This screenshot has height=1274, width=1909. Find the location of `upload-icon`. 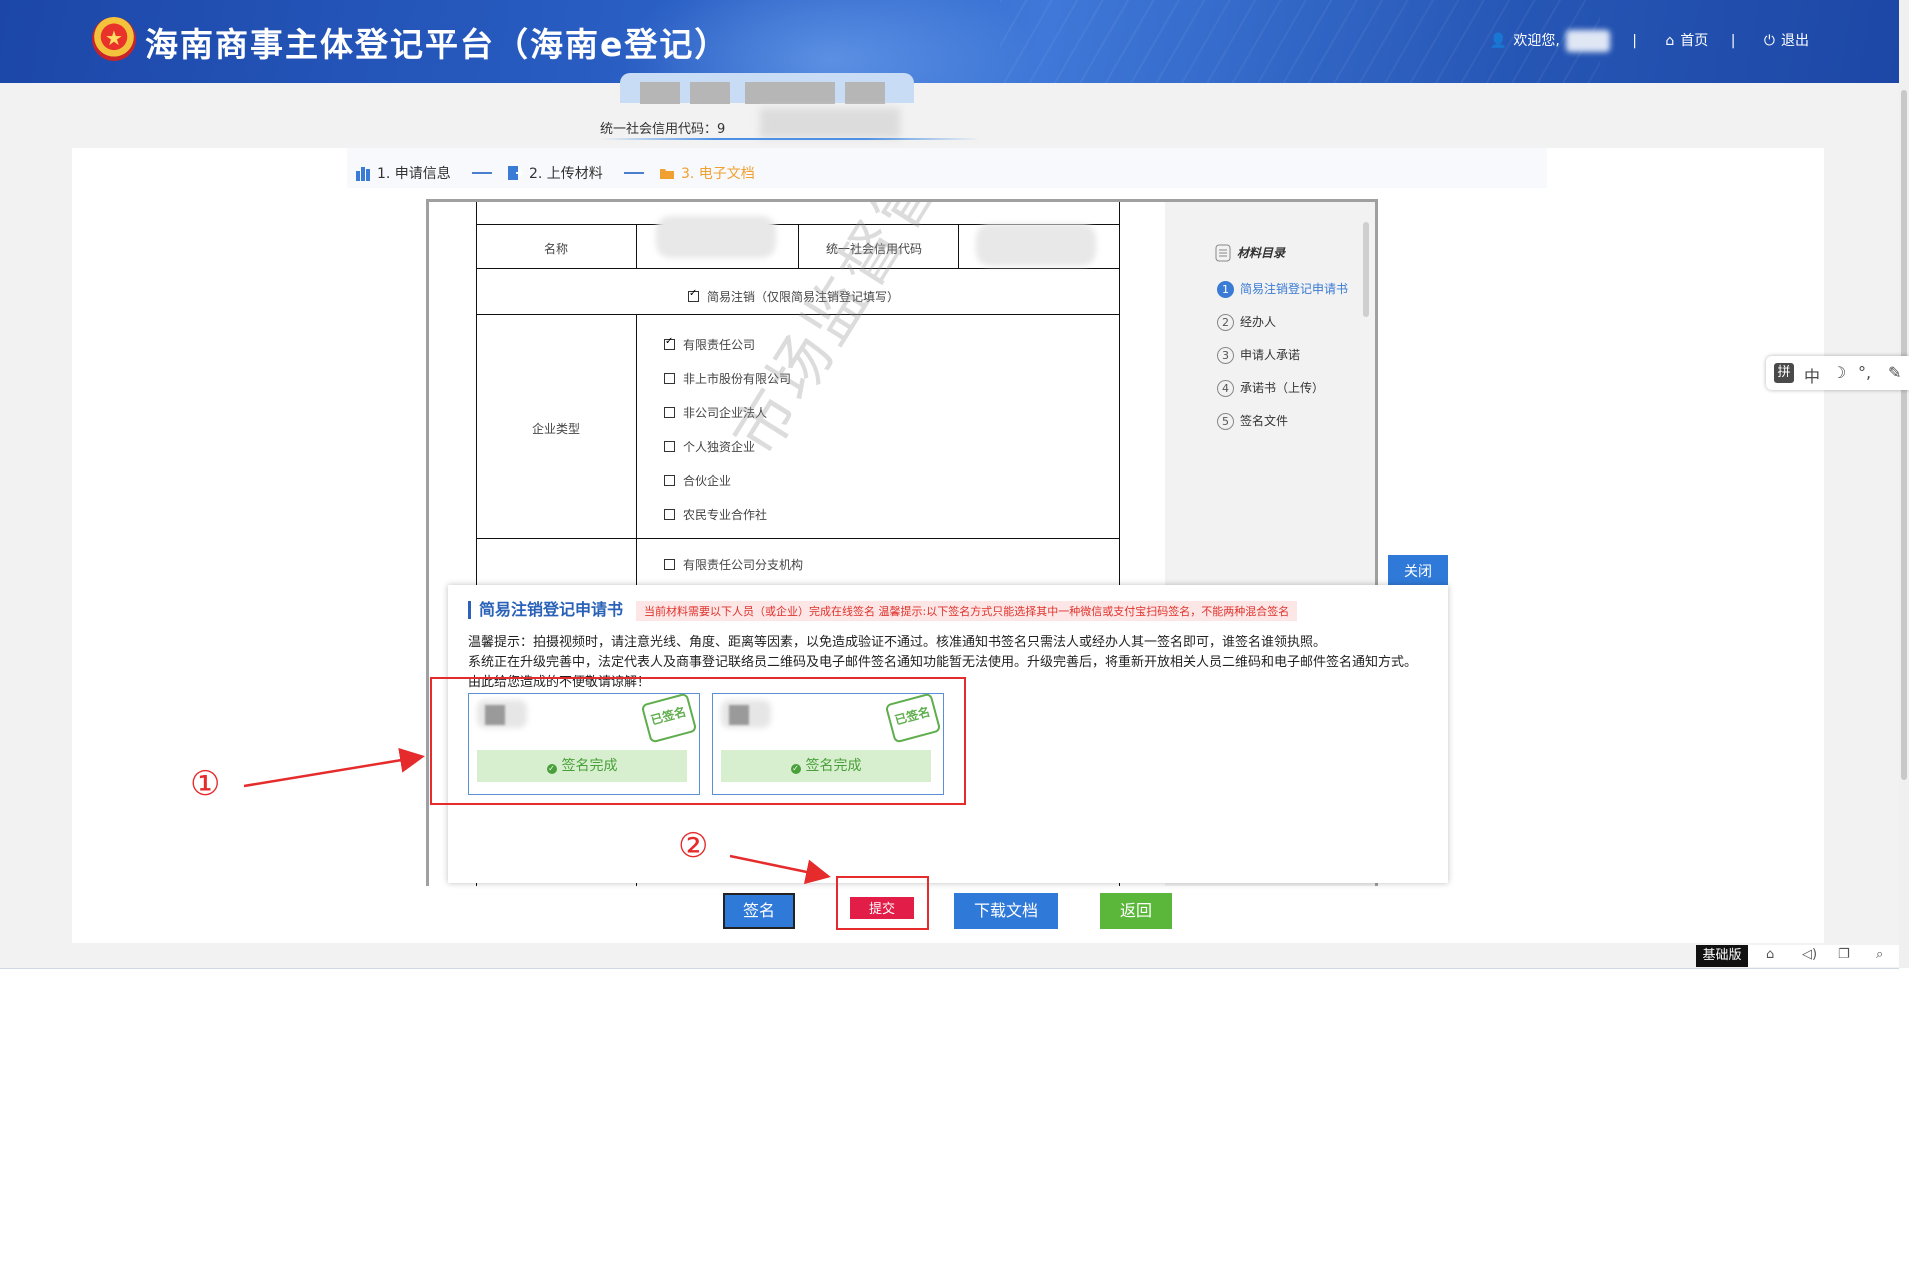

upload-icon is located at coordinates (515, 173).